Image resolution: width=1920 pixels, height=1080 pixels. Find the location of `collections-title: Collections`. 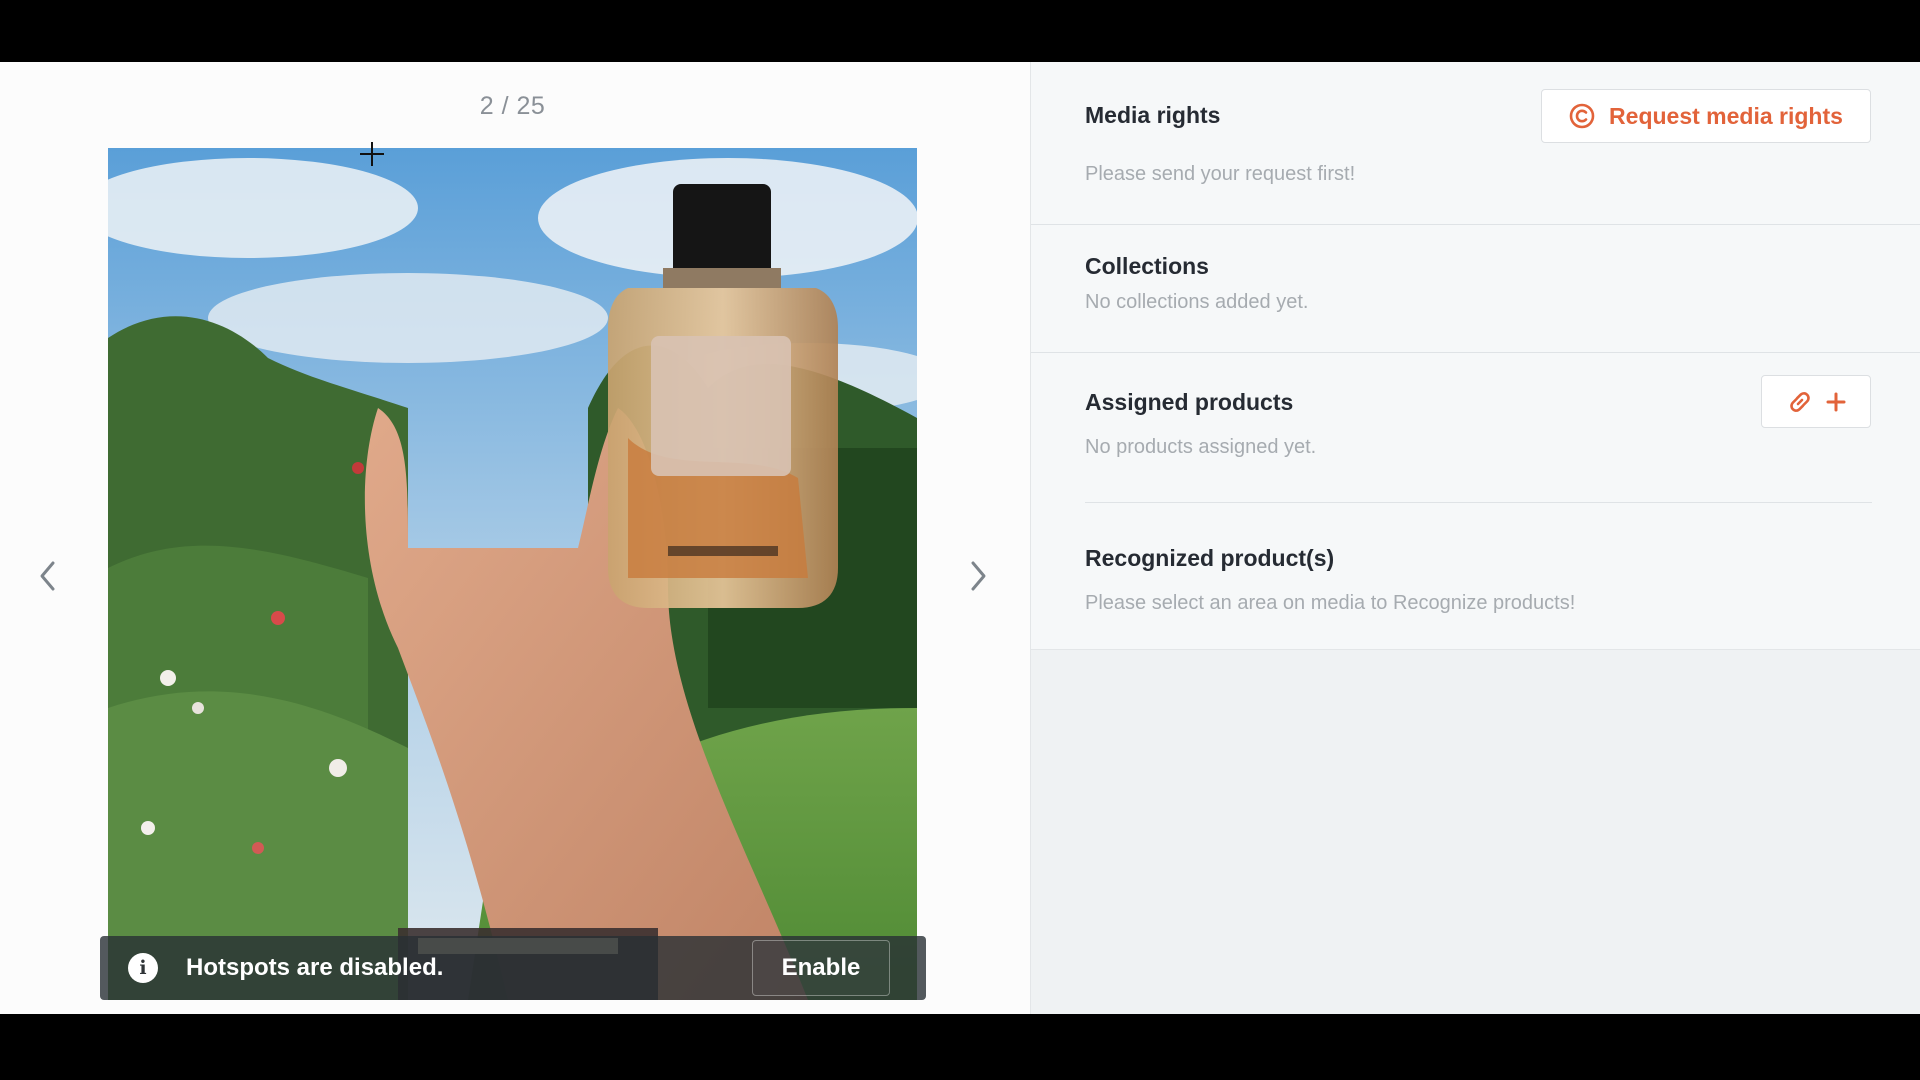

collections-title: Collections is located at coordinates (1147, 266).